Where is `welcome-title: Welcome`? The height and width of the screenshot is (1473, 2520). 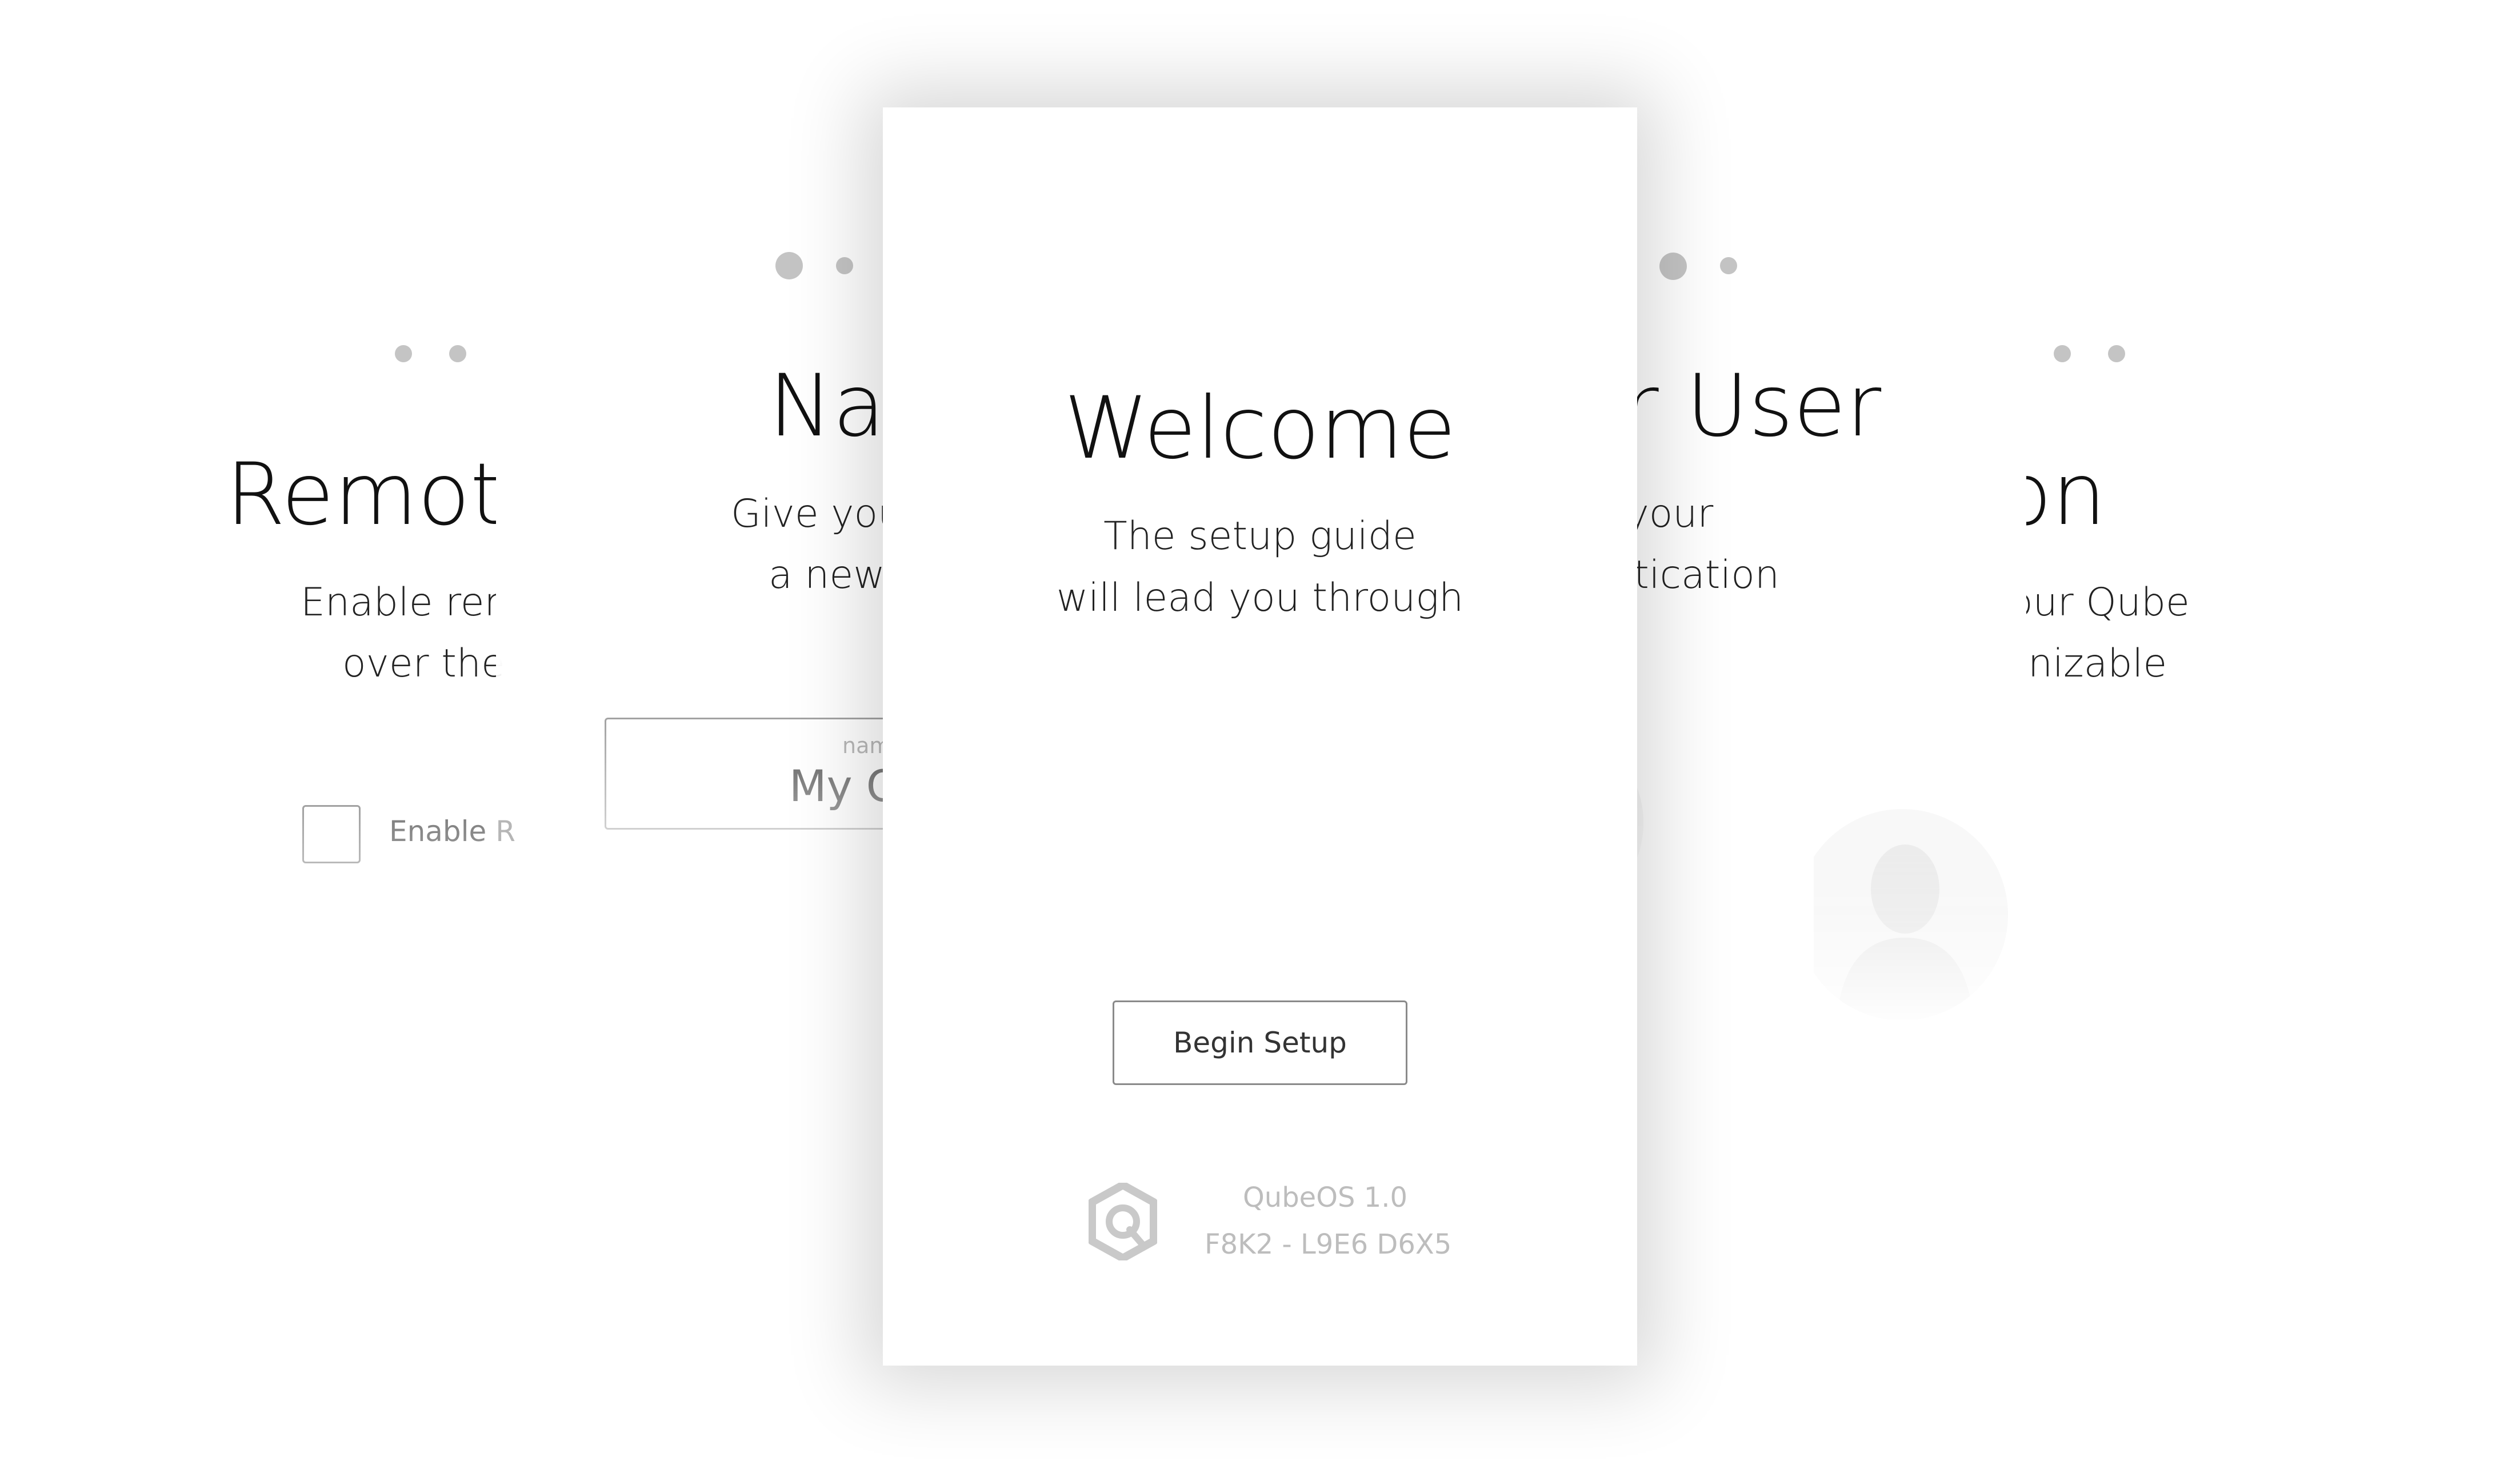 welcome-title: Welcome is located at coordinates (1260, 428).